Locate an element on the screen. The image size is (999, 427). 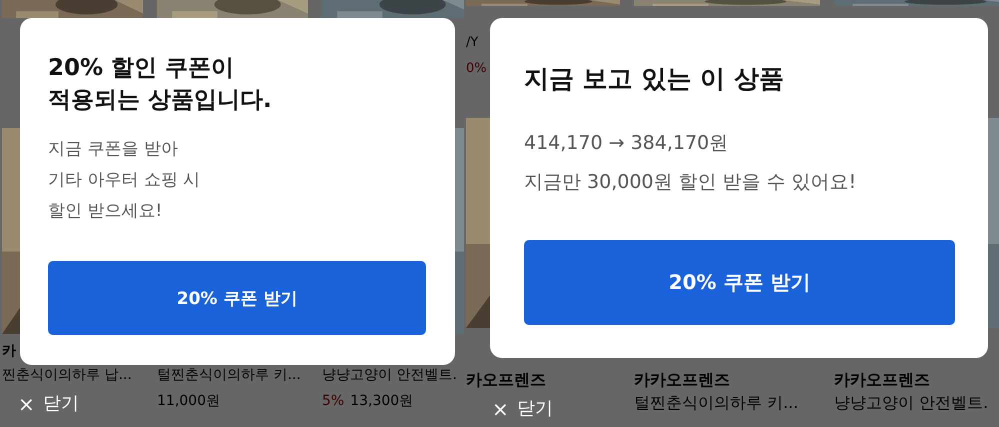
dialog-text: 기타 아우터 쇼핑 시 is located at coordinates (124, 180).